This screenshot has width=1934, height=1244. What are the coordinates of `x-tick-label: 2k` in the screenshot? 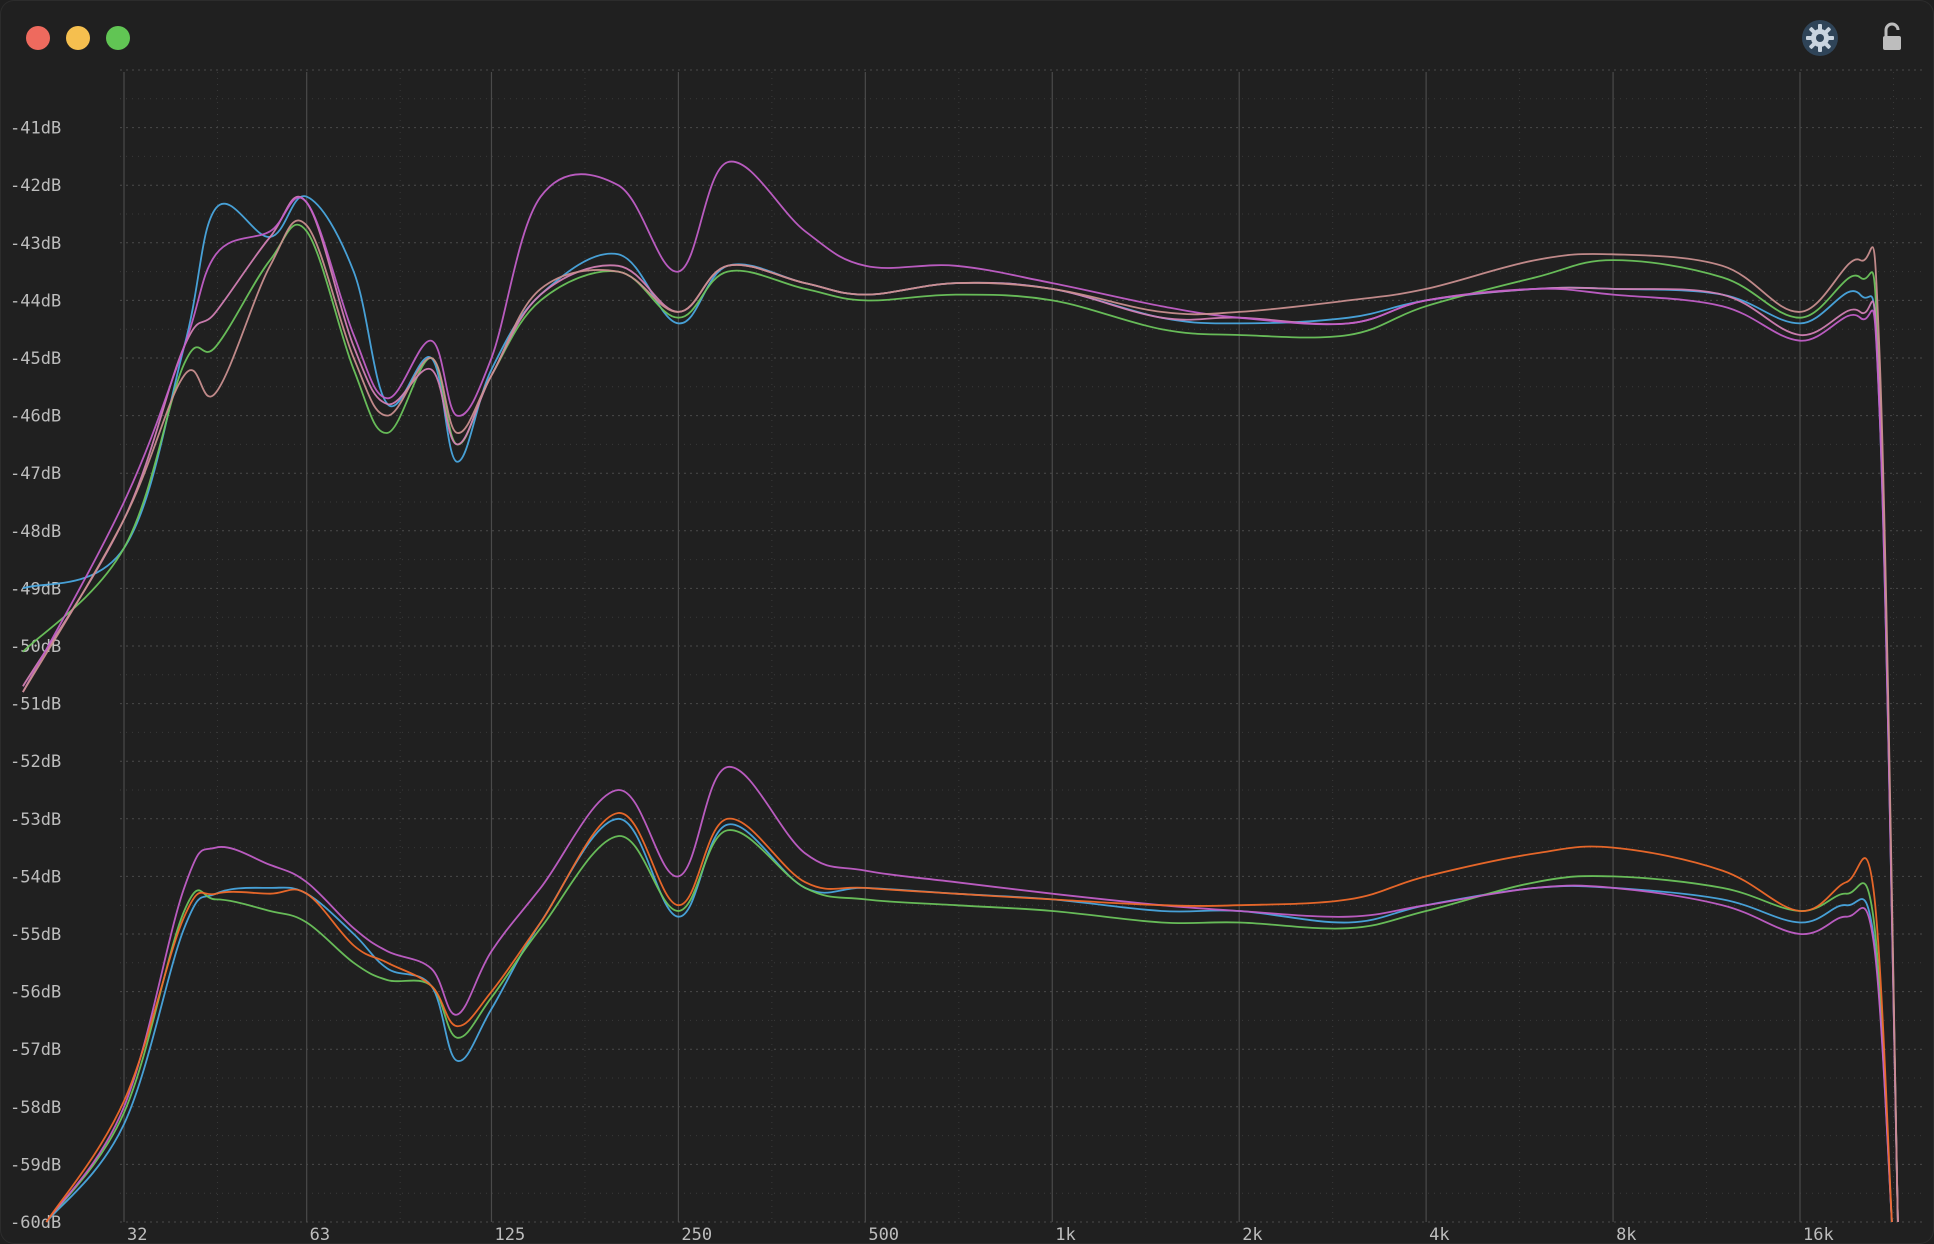 It's located at (1252, 1234).